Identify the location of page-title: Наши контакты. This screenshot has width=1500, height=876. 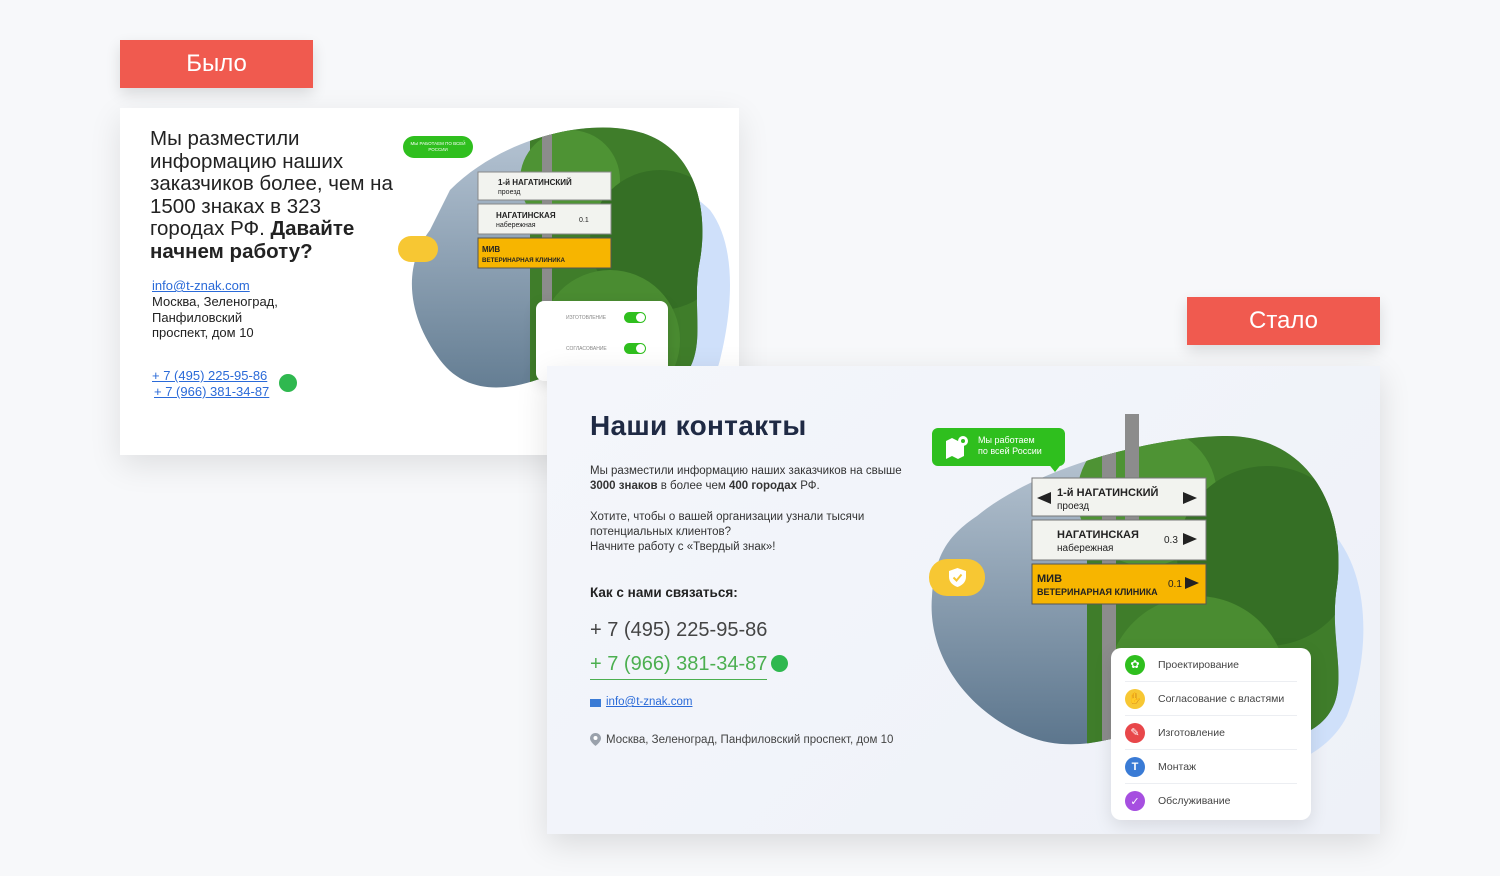
(698, 425).